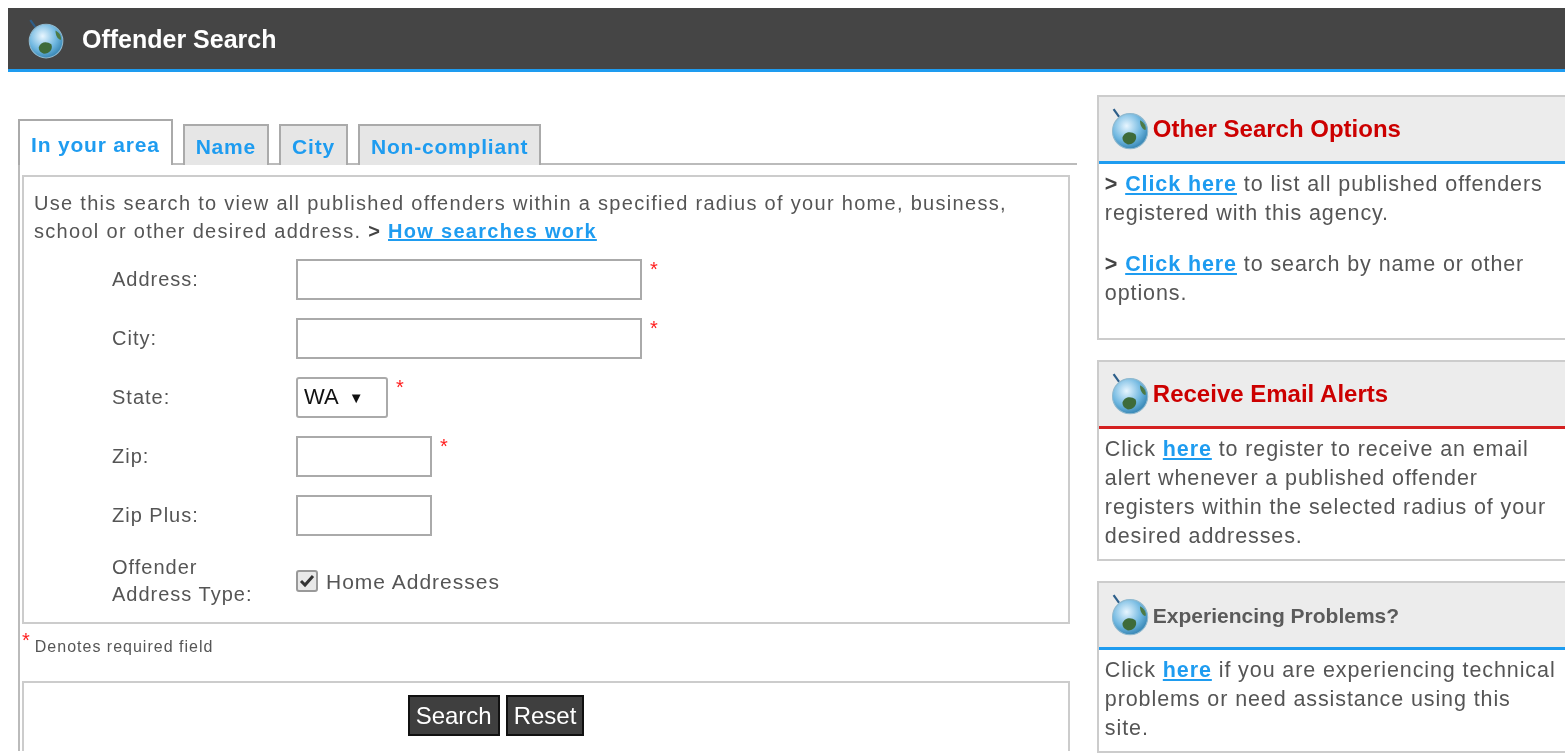  I want to click on tab: Non-compliant, so click(449, 145).